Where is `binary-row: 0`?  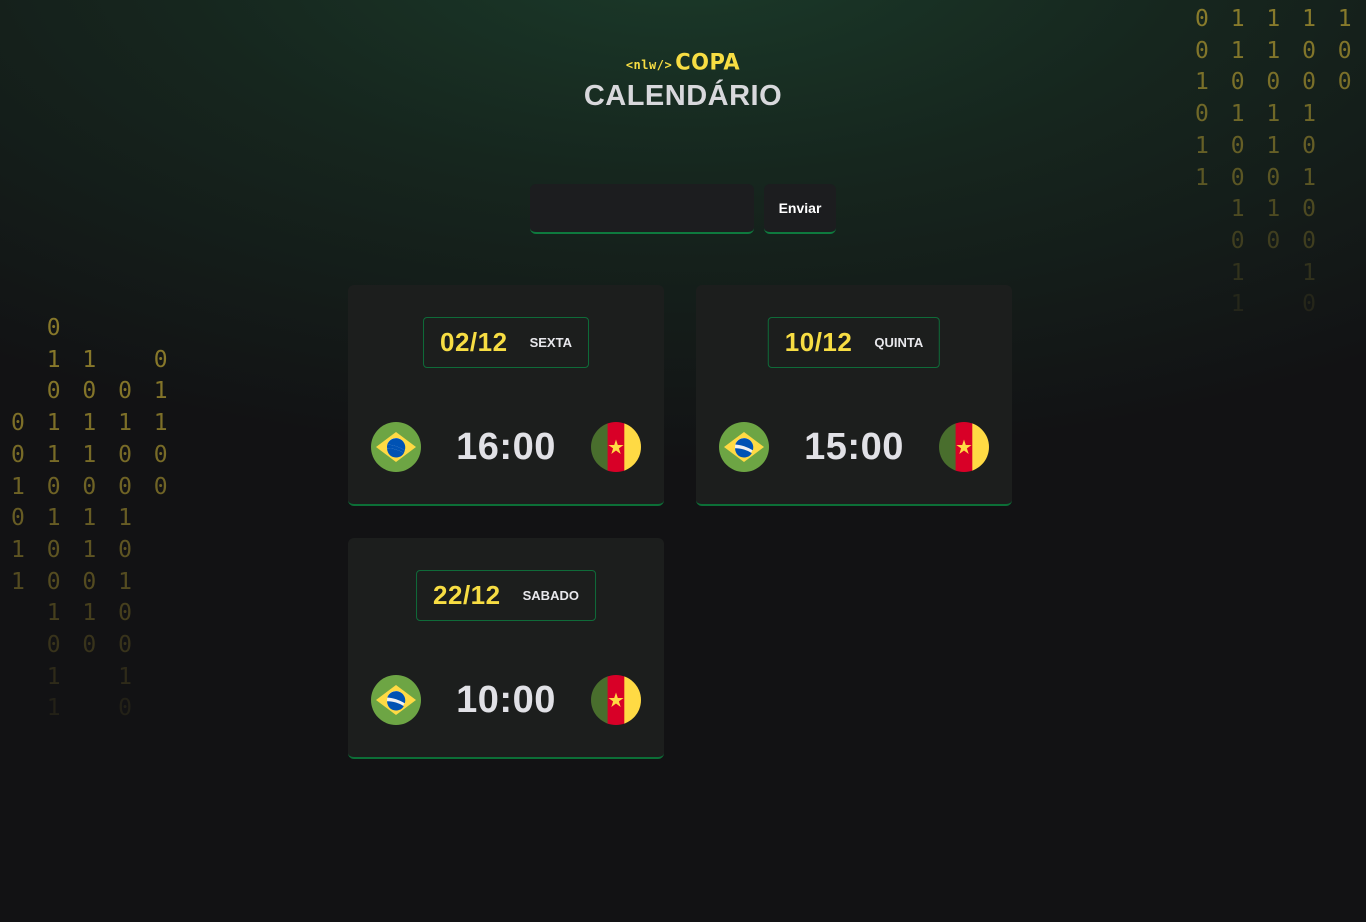 binary-row: 0 is located at coordinates (38, 328).